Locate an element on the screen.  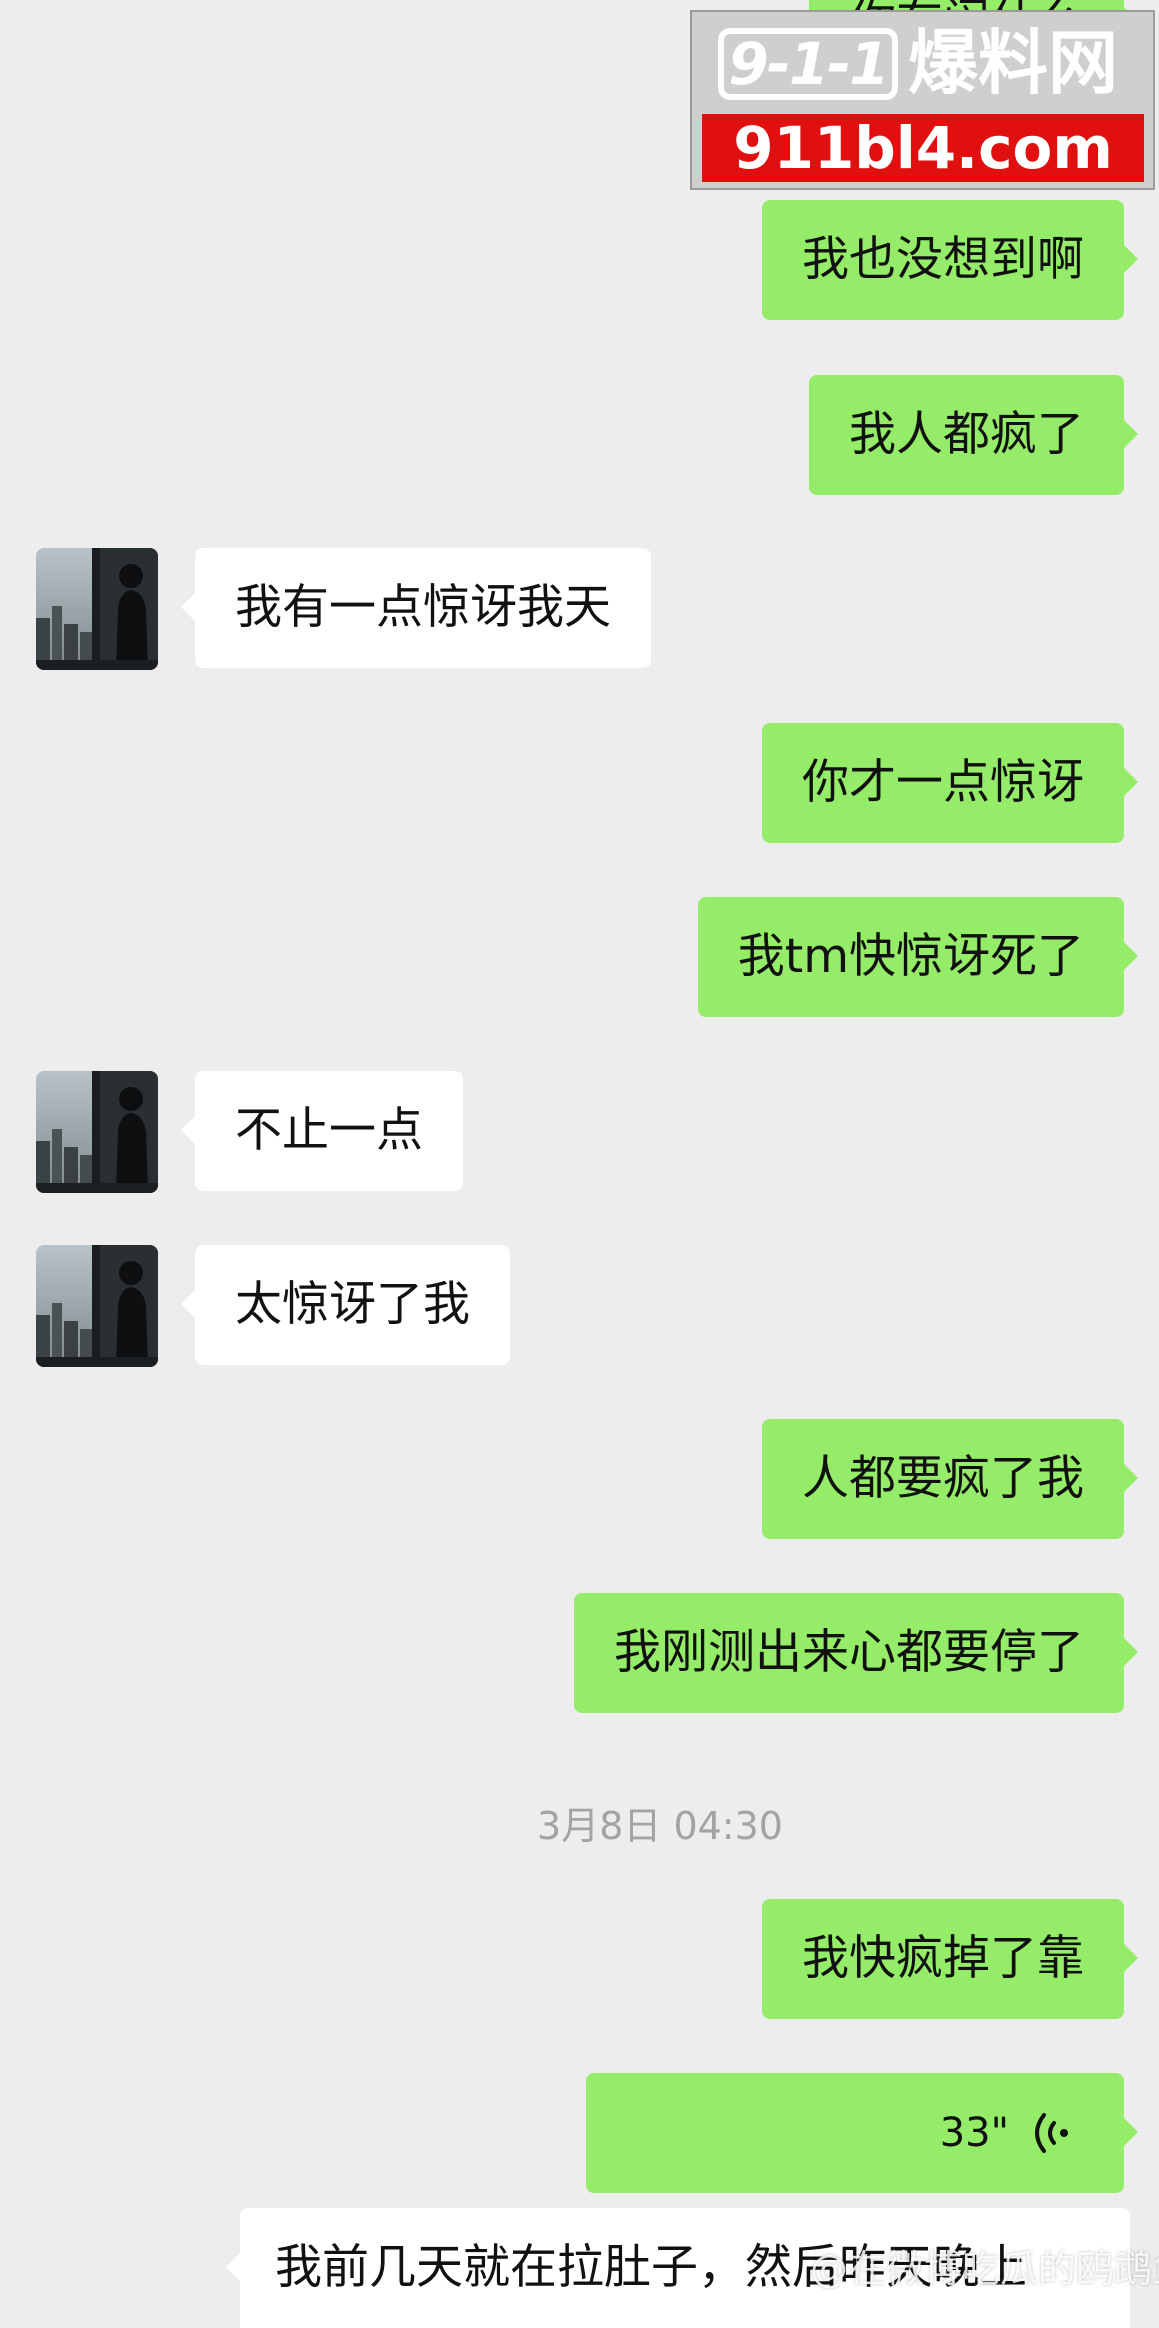
weibo-watermark: @在微博吃瓜的鸥鹉鱼 is located at coordinates (984, 2269).